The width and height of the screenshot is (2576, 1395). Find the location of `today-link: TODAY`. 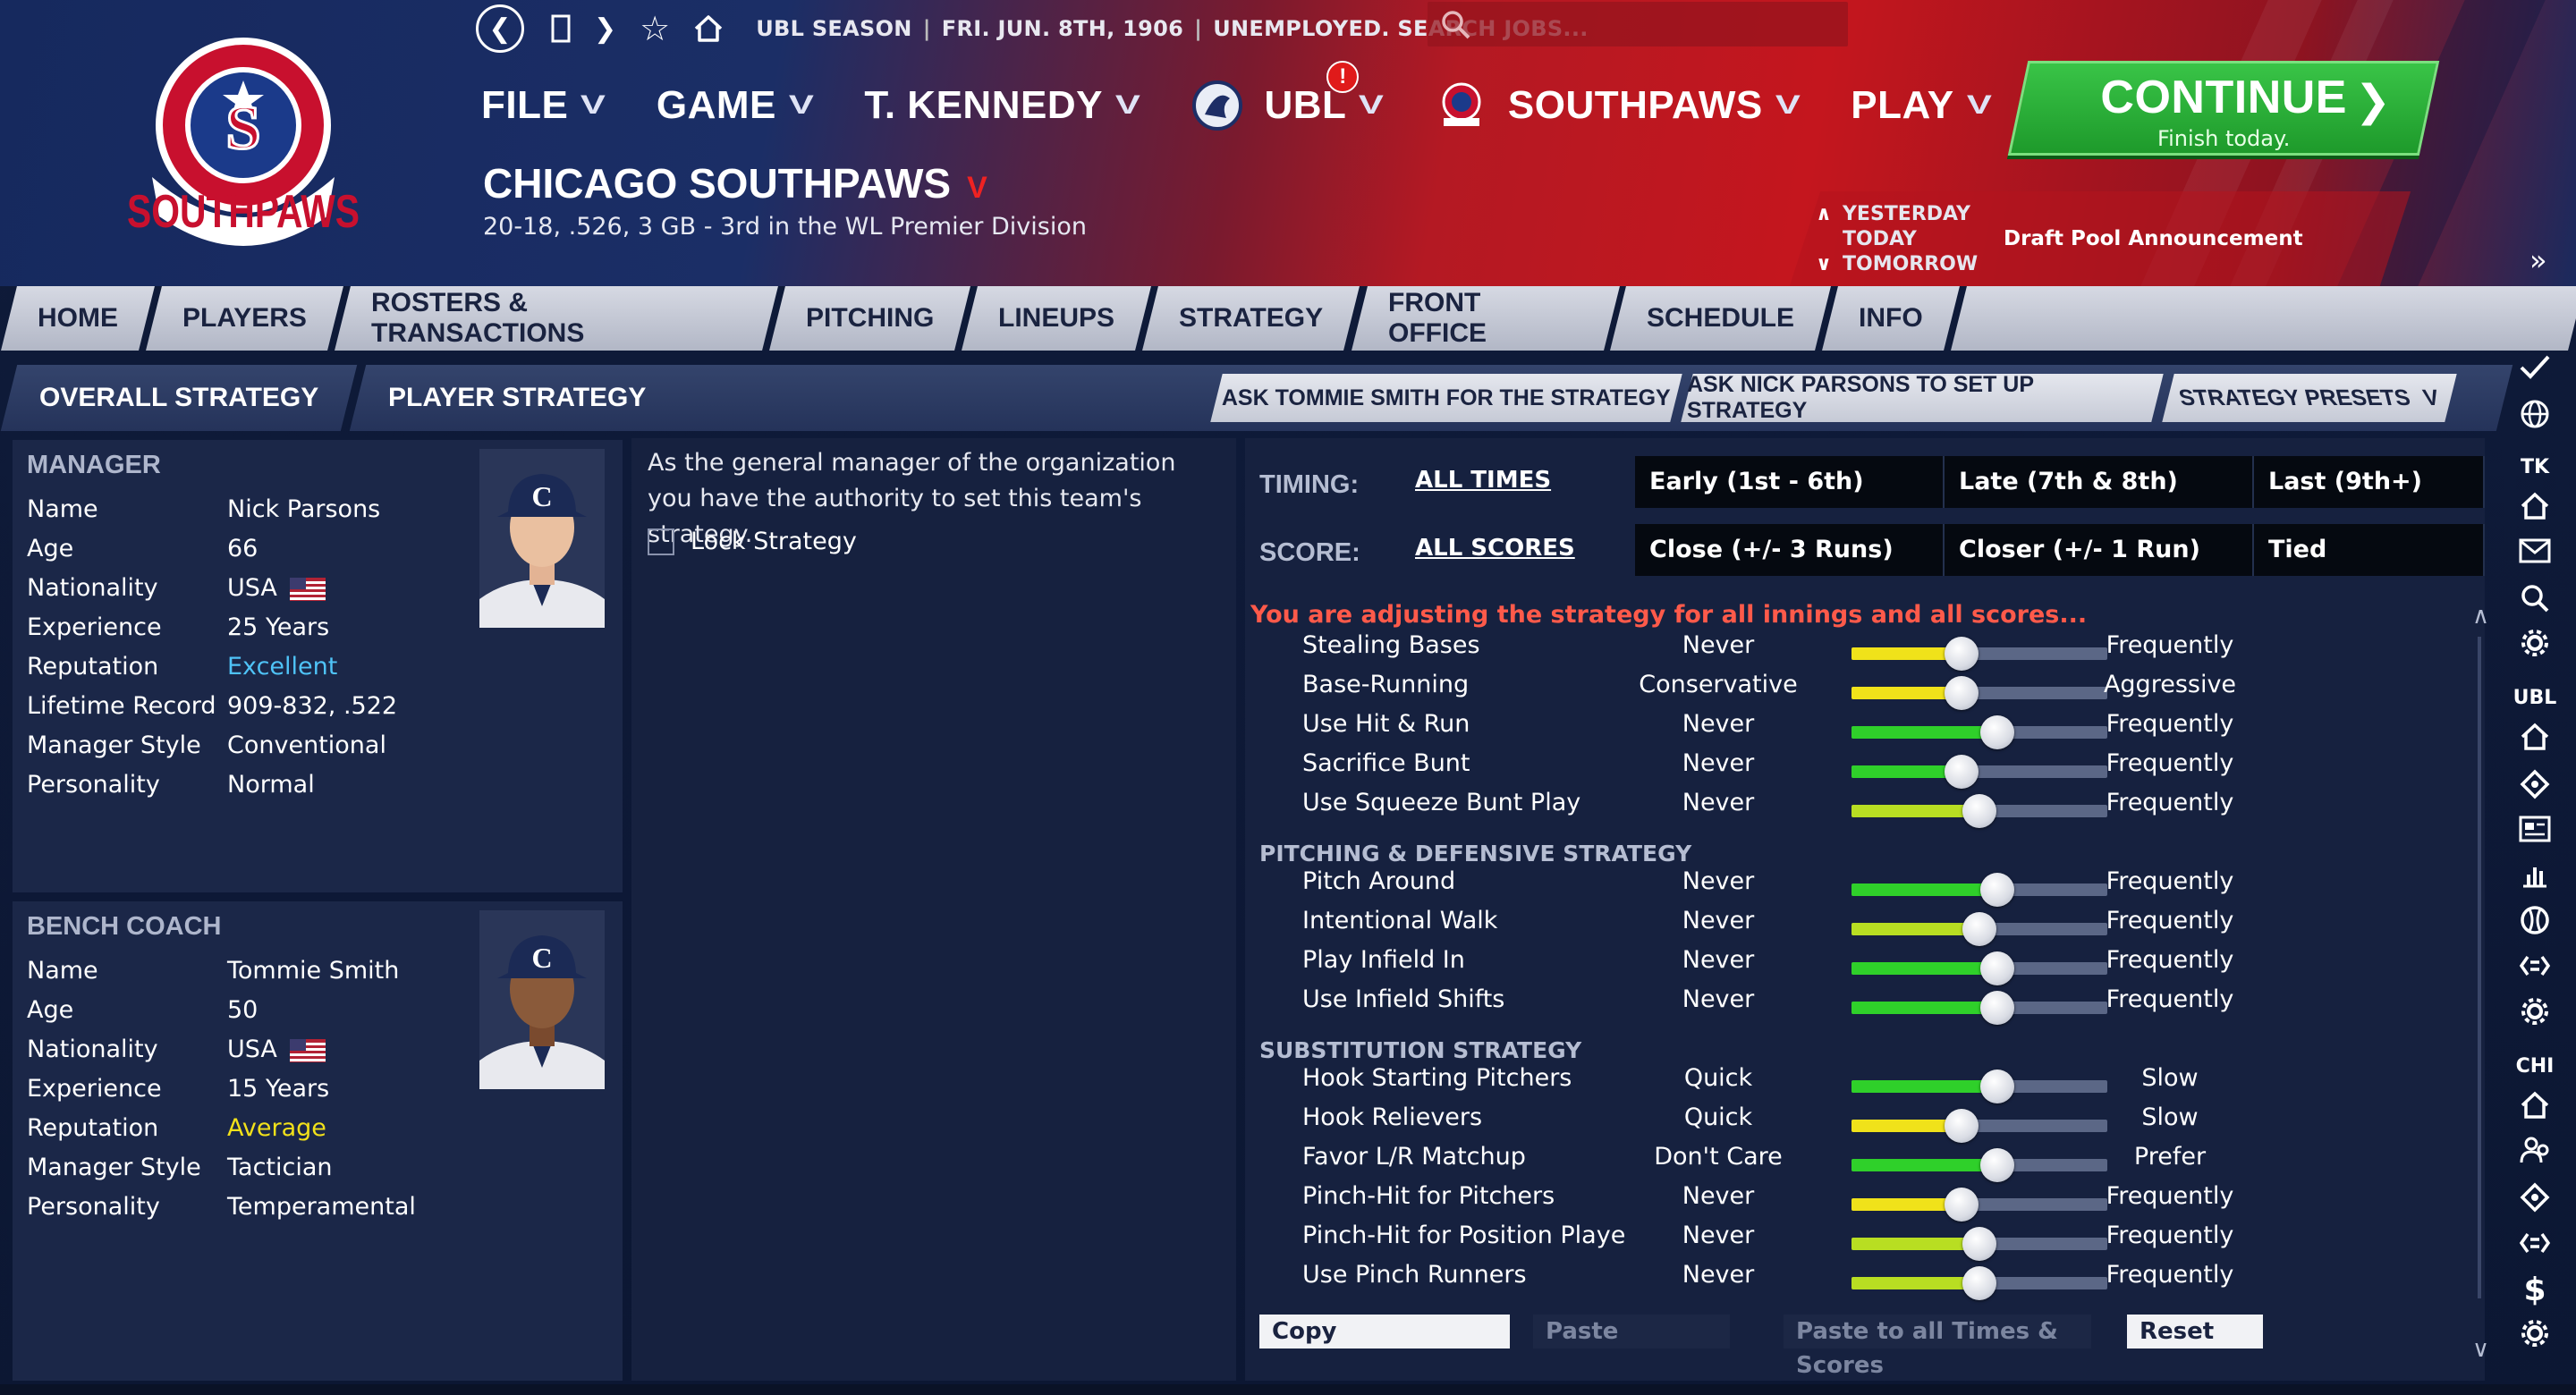

today-link: TODAY is located at coordinates (1897, 239).